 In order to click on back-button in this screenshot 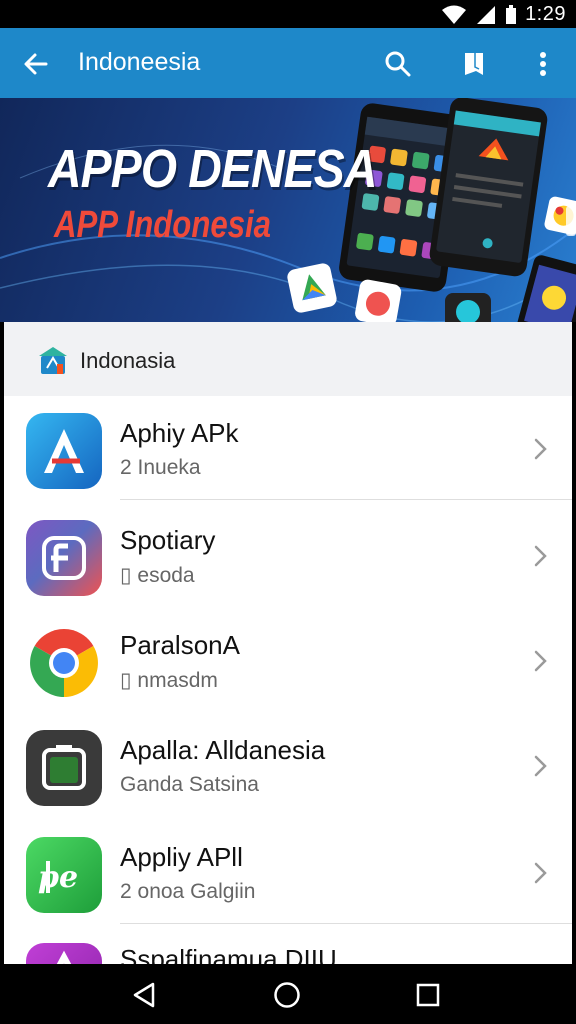, I will do `click(36, 64)`.